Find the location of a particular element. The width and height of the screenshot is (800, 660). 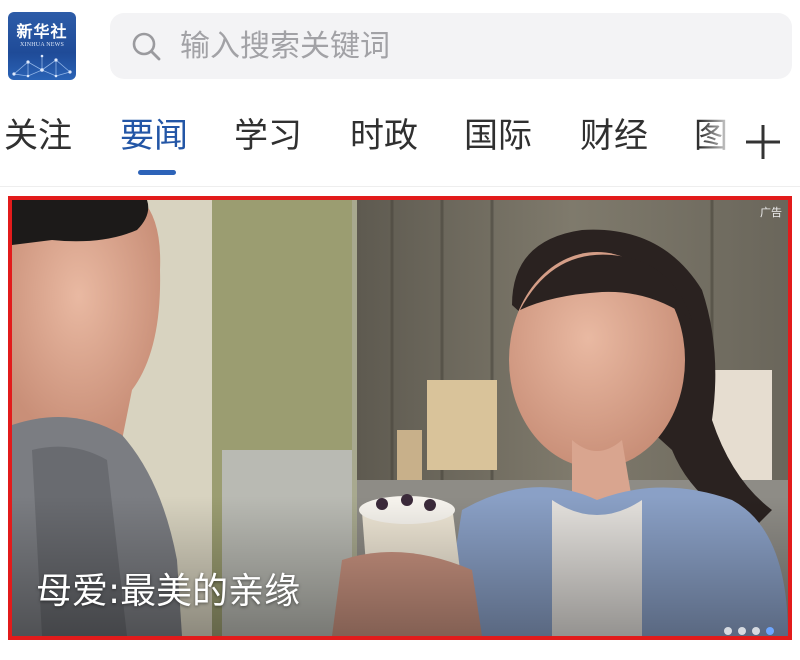

logo-network-graphic is located at coordinates (42, 66).